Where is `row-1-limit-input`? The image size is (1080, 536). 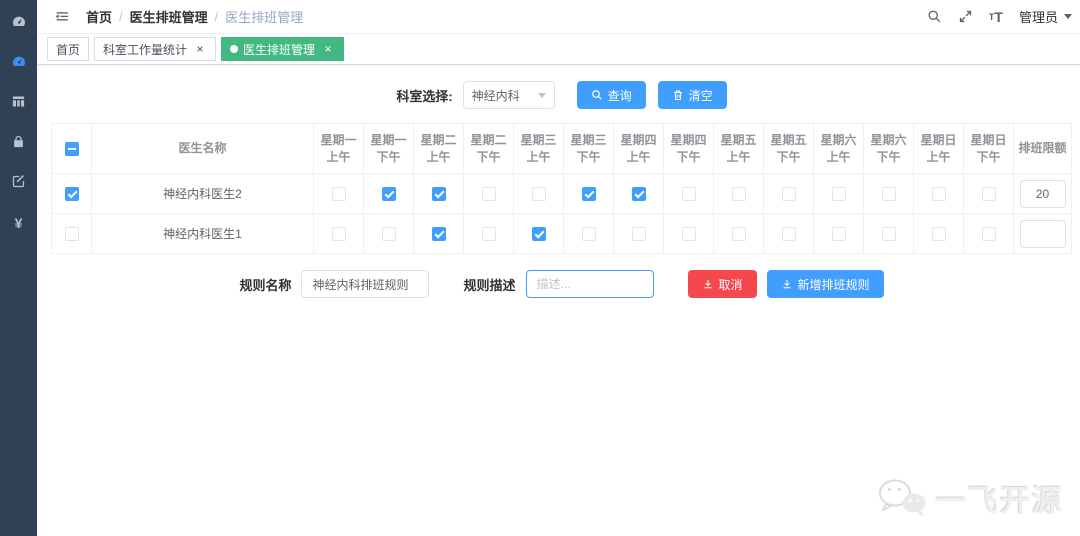 row-1-limit-input is located at coordinates (1042, 233).